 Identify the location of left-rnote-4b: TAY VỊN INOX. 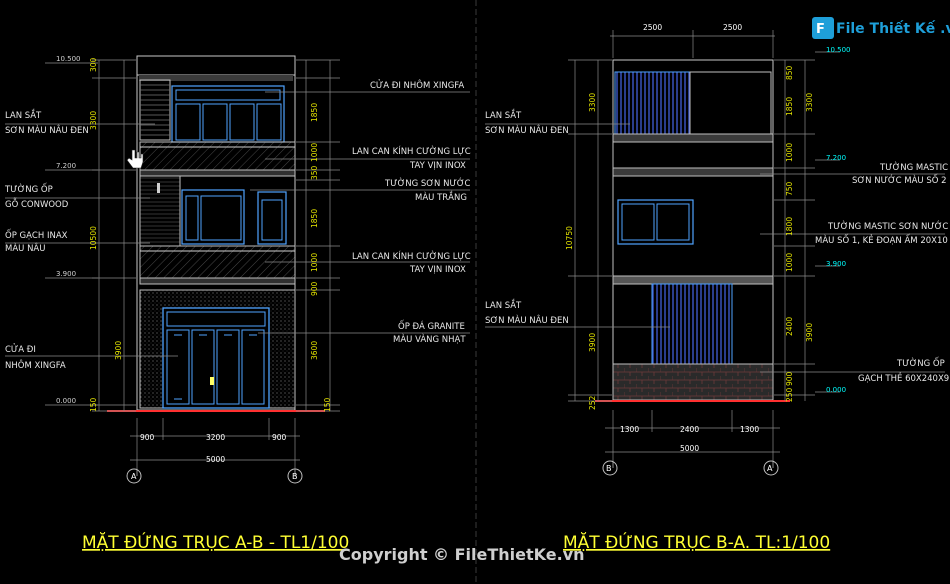
(437, 270).